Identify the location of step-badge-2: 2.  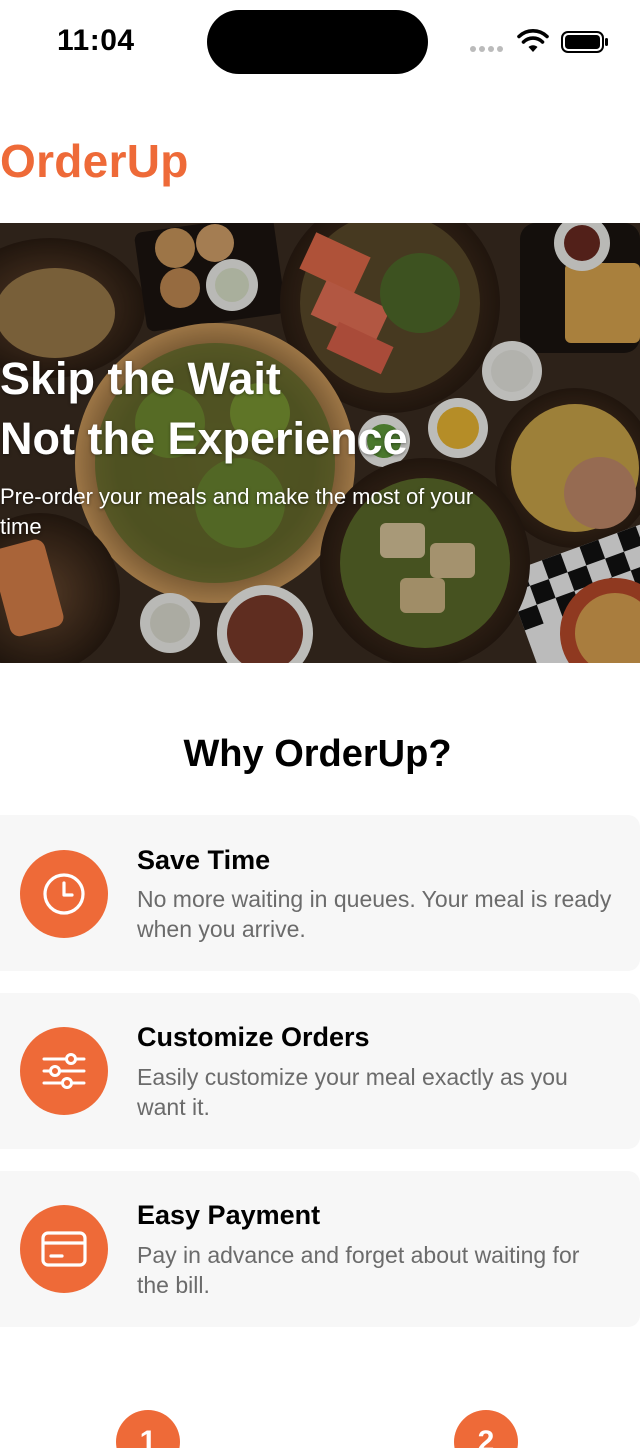
(486, 1429).